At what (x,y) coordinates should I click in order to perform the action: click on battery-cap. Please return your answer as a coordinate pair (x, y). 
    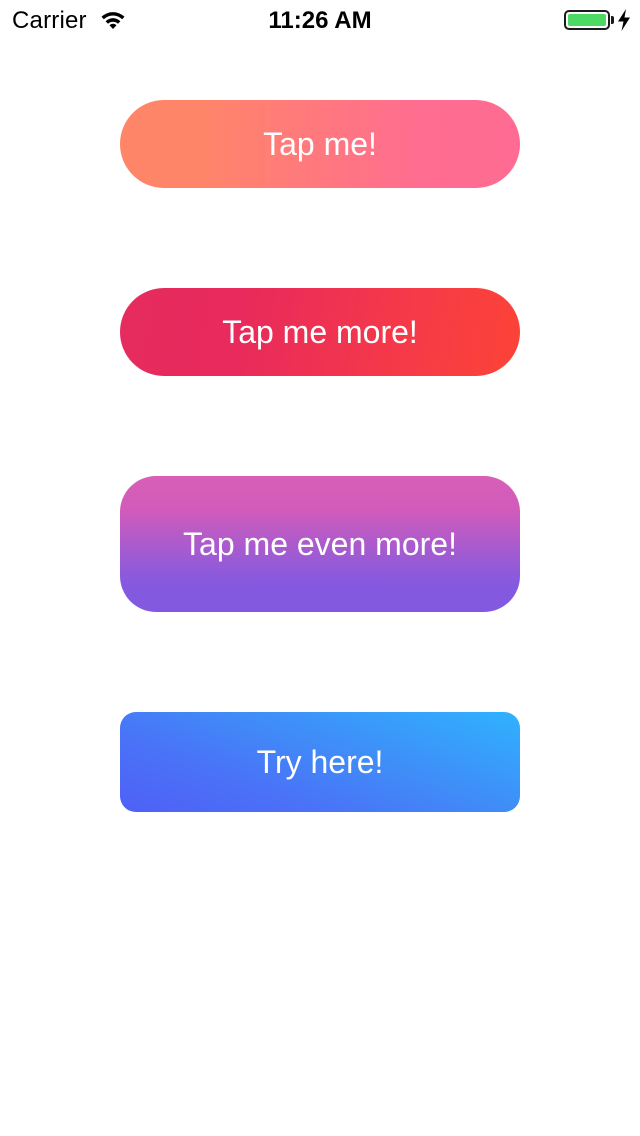
    Looking at the image, I should click on (612, 20).